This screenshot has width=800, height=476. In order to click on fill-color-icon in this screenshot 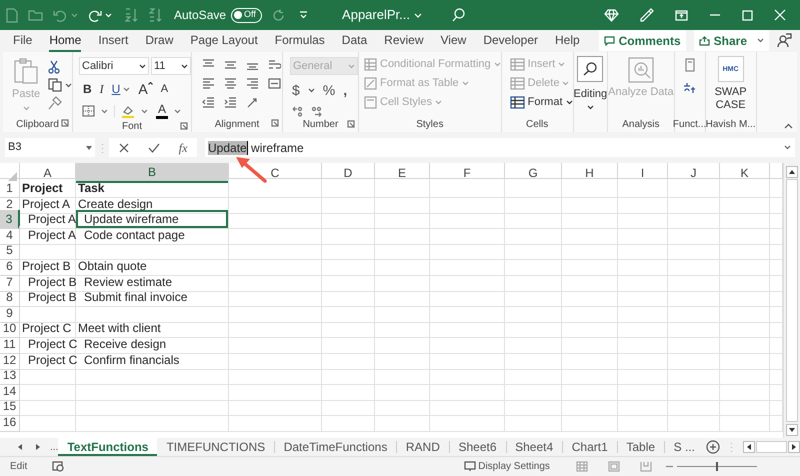, I will do `click(128, 111)`.